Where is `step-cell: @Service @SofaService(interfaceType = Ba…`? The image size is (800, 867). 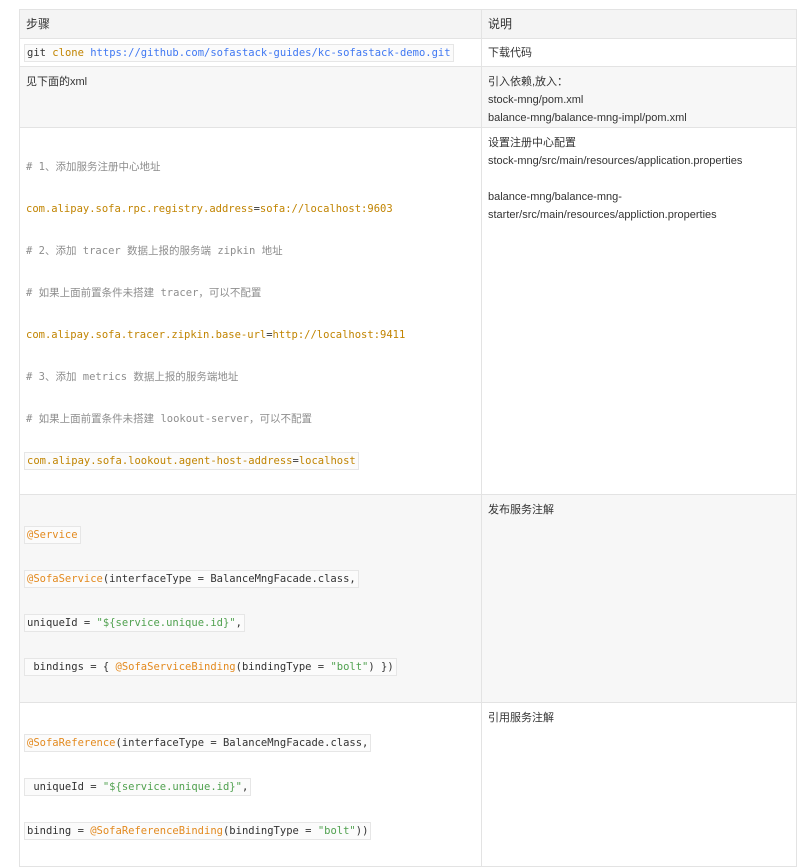 step-cell: @Service @SofaService(interfaceType = Ba… is located at coordinates (250, 598).